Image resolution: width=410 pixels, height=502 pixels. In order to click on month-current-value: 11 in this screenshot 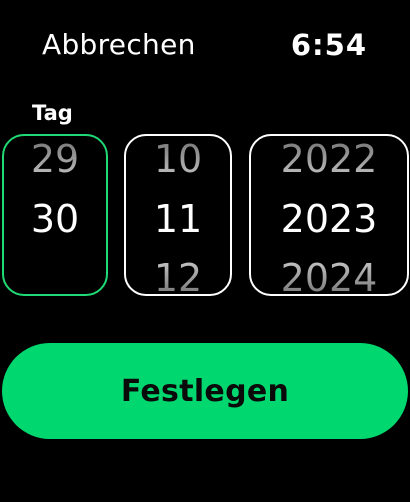, I will do `click(178, 219)`.